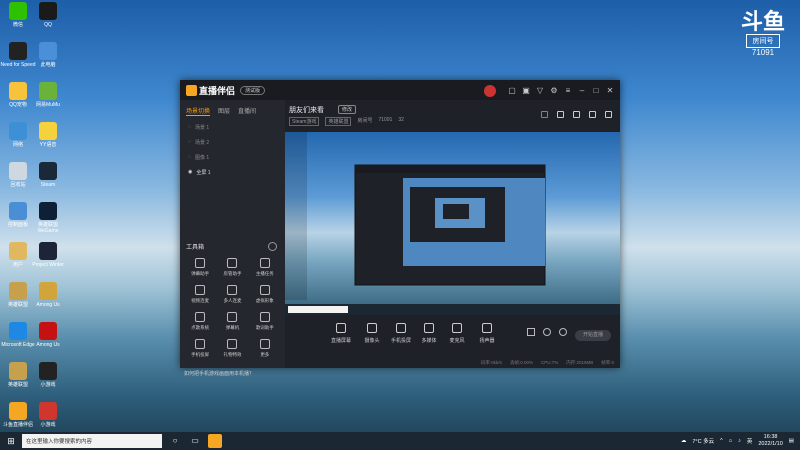 This screenshot has height=450, width=800. I want to click on desktop-icon-project: Project Winter, so click(48, 255).